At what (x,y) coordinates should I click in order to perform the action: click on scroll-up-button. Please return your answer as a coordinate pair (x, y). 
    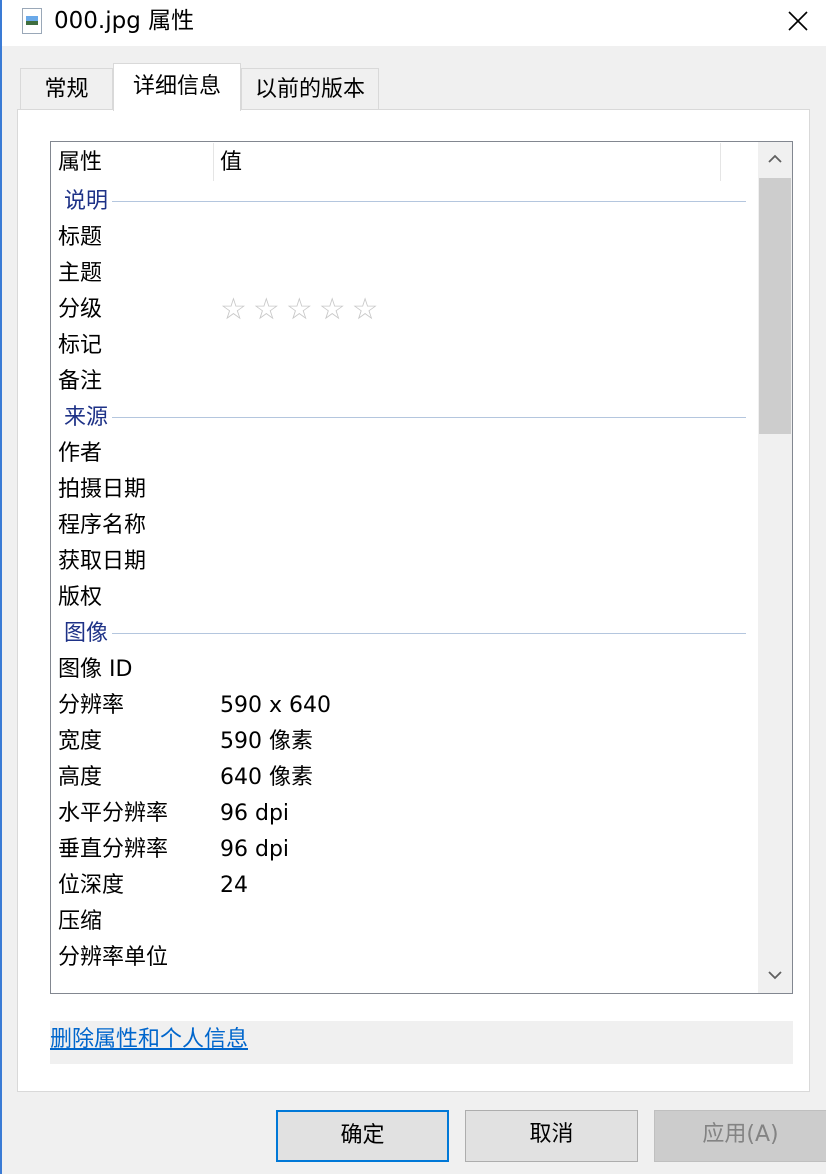
    Looking at the image, I should click on (775, 159).